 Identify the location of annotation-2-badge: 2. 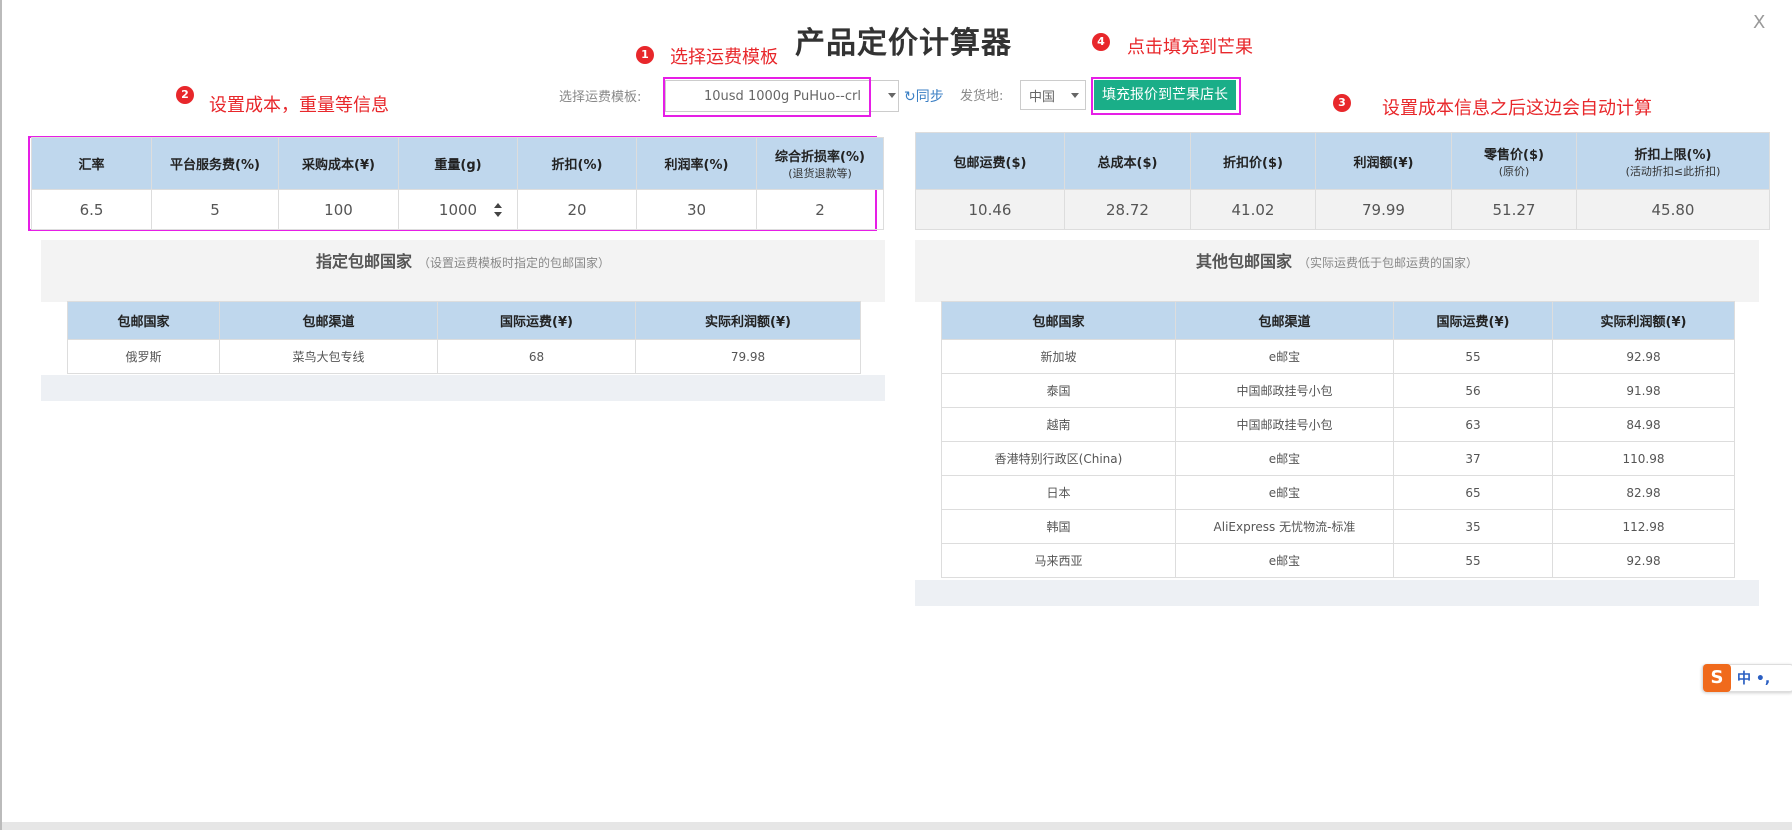
(185, 95).